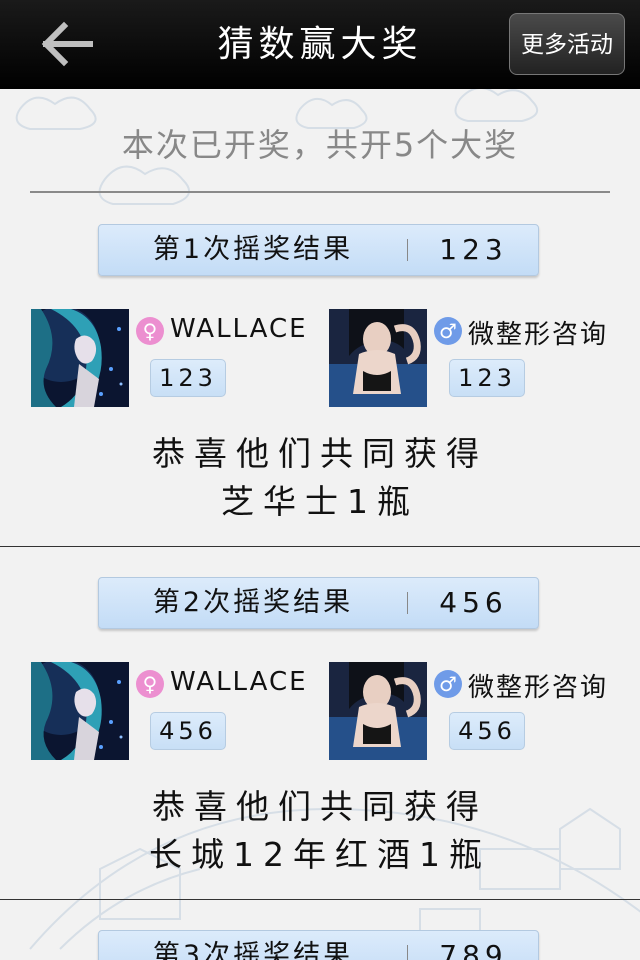 This screenshot has height=960, width=640. I want to click on result-bar: 第2次摇奖结果 456, so click(318, 603).